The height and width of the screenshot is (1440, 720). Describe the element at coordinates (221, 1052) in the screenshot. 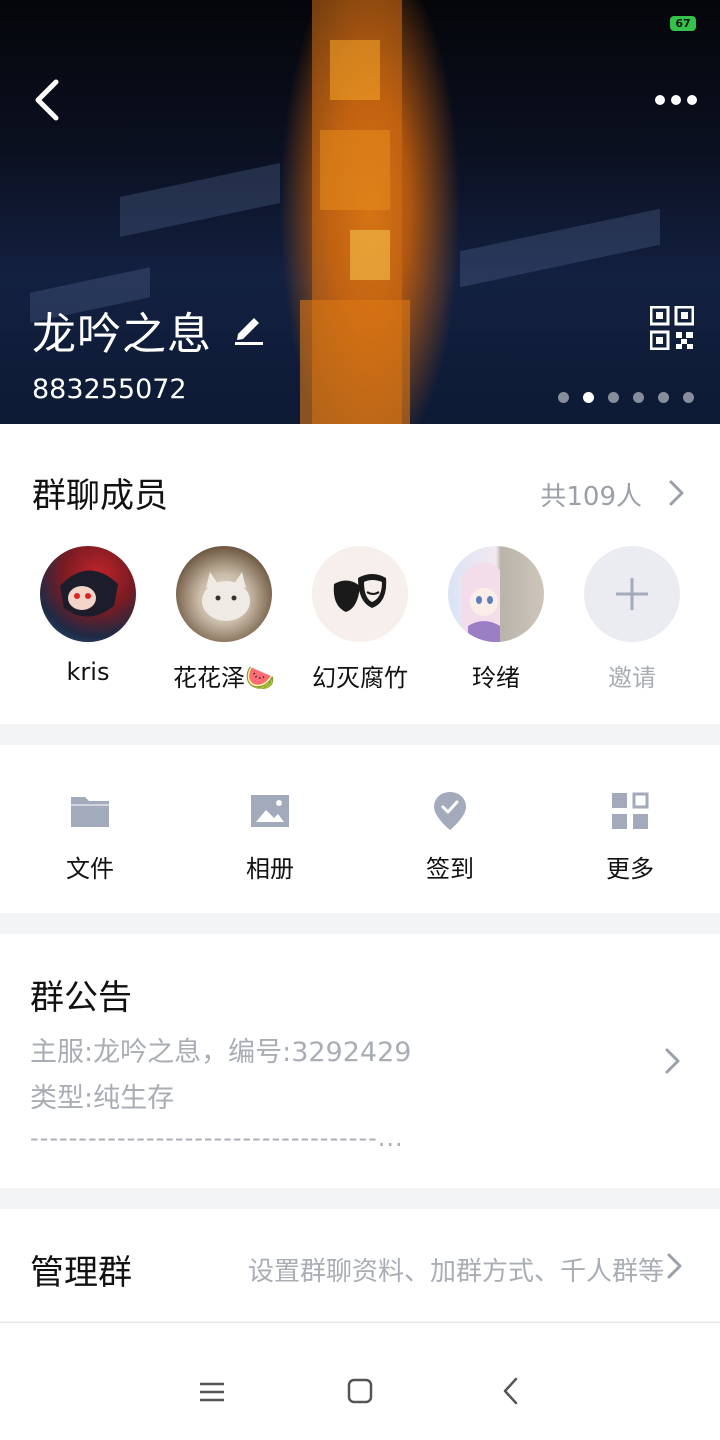

I see `announcement-line: 主服:龙吟之息，编号:3292429` at that location.